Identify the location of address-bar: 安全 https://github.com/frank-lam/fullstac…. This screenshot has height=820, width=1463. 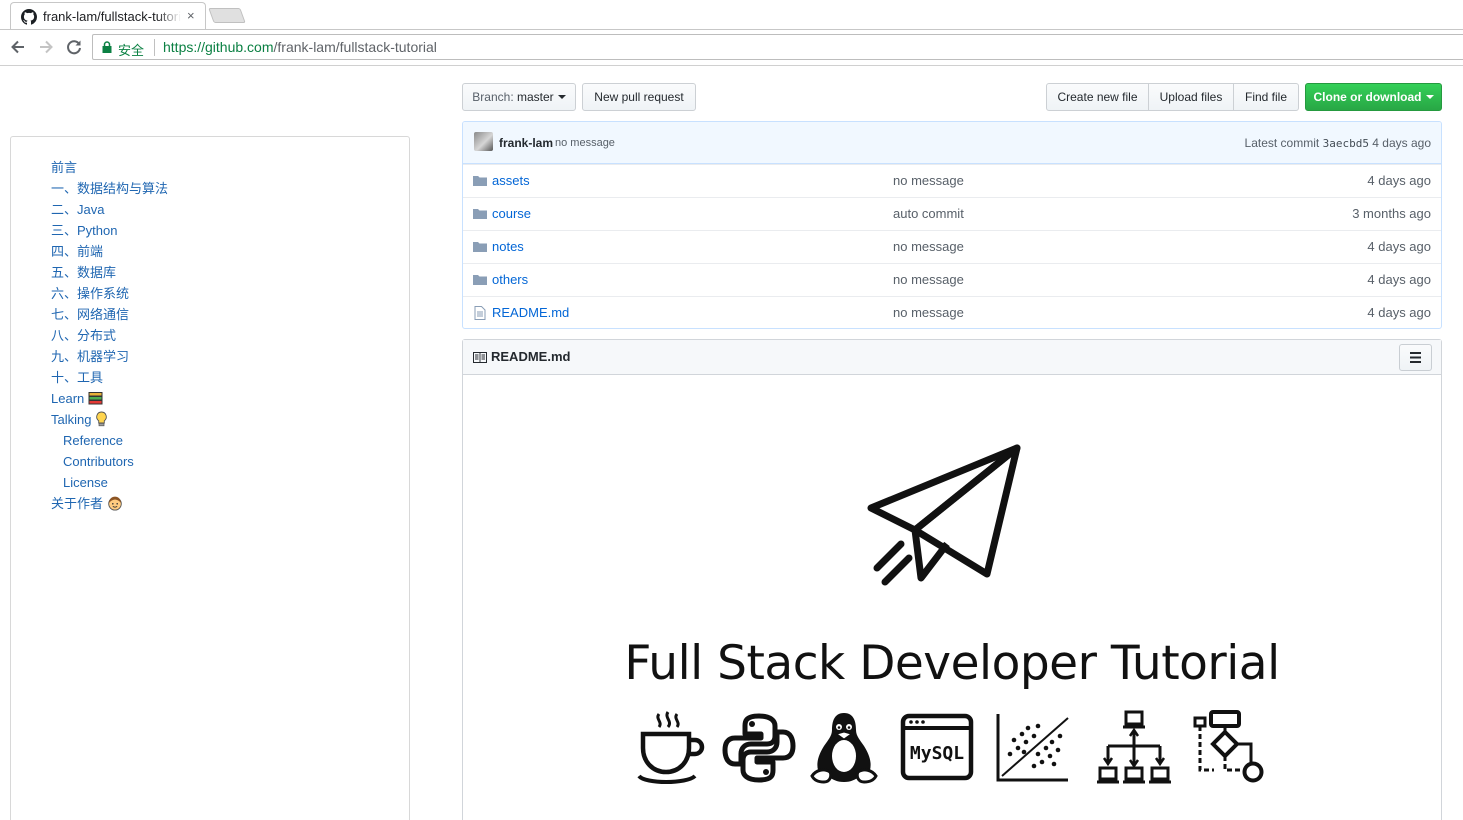
(777, 47).